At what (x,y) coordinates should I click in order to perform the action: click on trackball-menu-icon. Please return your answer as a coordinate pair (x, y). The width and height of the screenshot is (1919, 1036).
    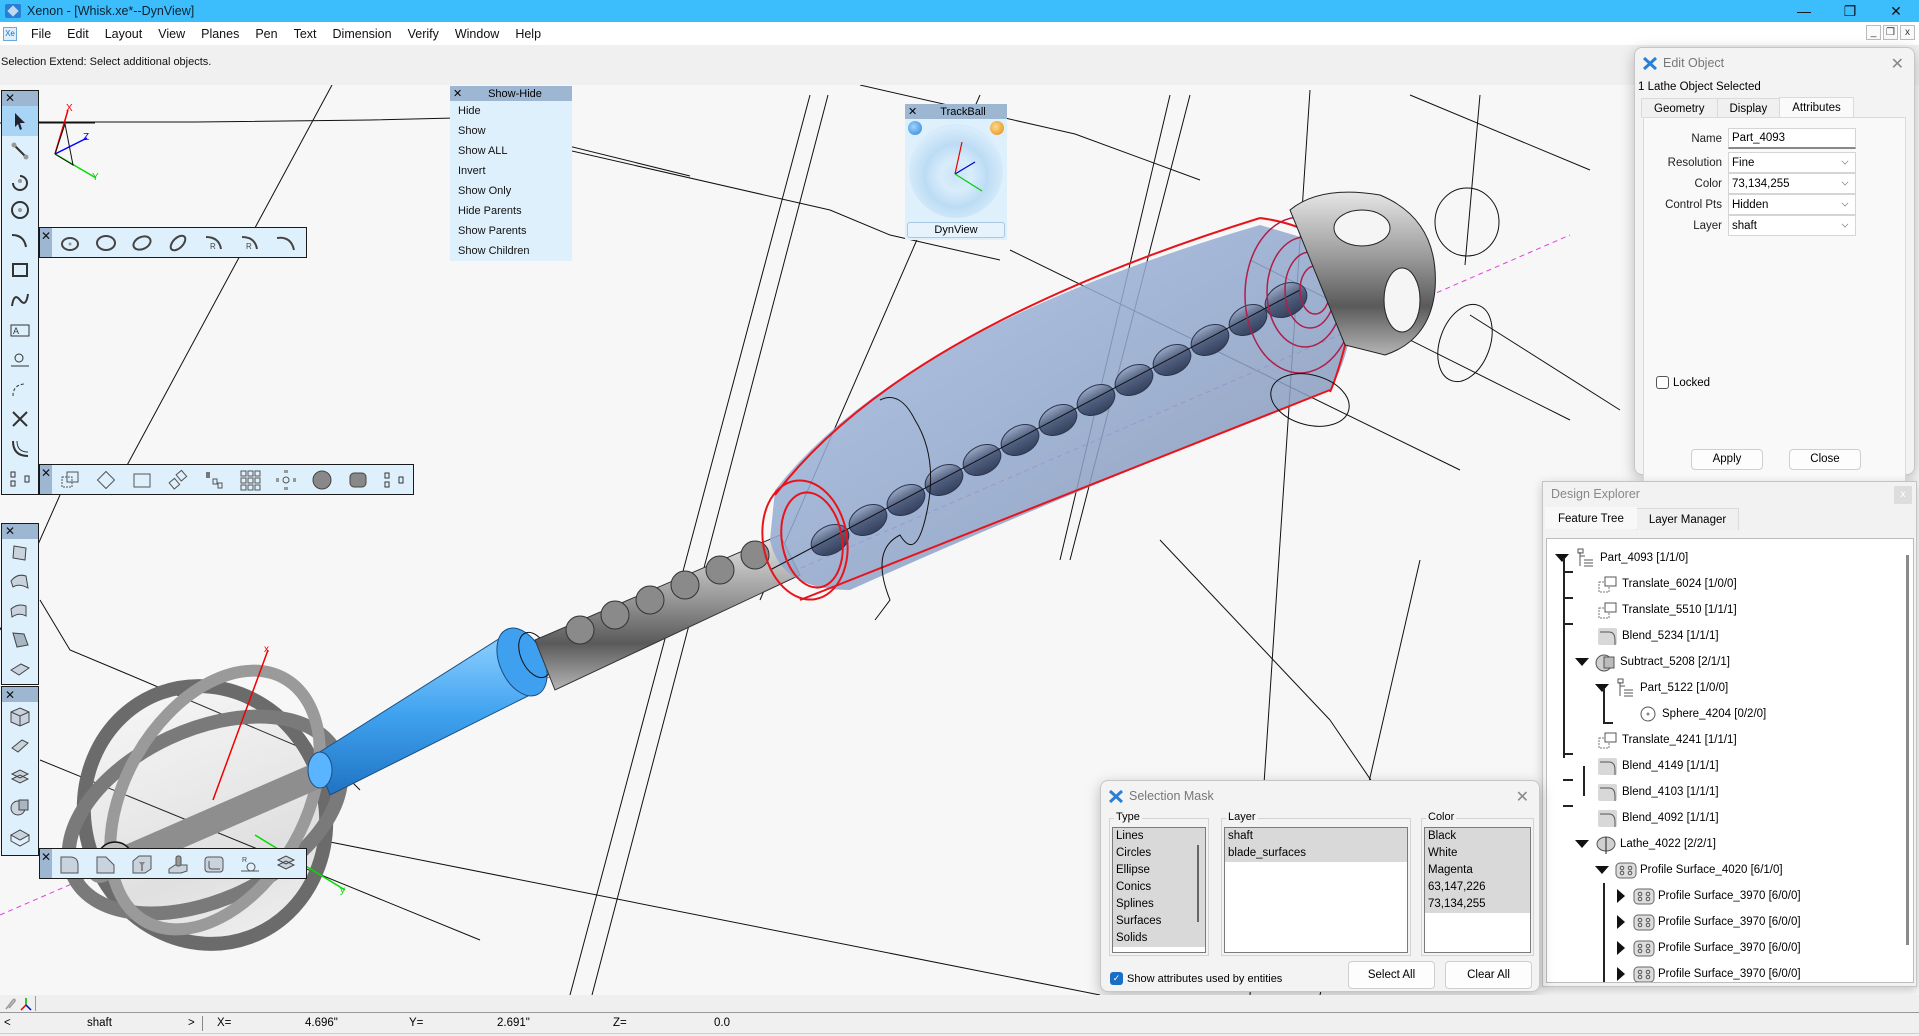
    Looking at the image, I should click on (915, 128).